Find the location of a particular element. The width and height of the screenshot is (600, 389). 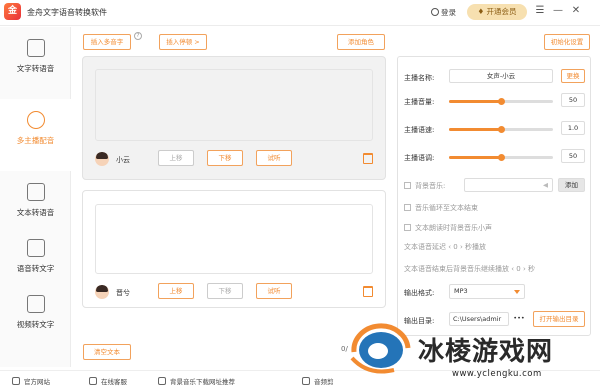

document-icon is located at coordinates (35, 192).